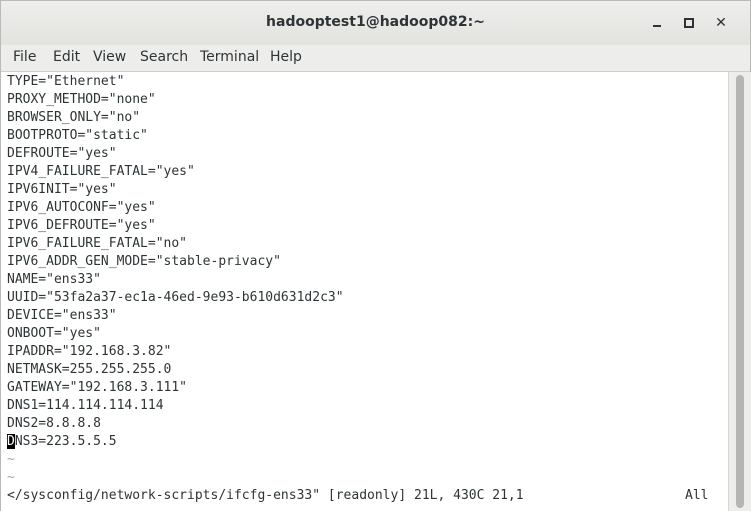 The height and width of the screenshot is (511, 751). I want to click on terminal-line: NETMASK=255.255.255.0, so click(89, 369).